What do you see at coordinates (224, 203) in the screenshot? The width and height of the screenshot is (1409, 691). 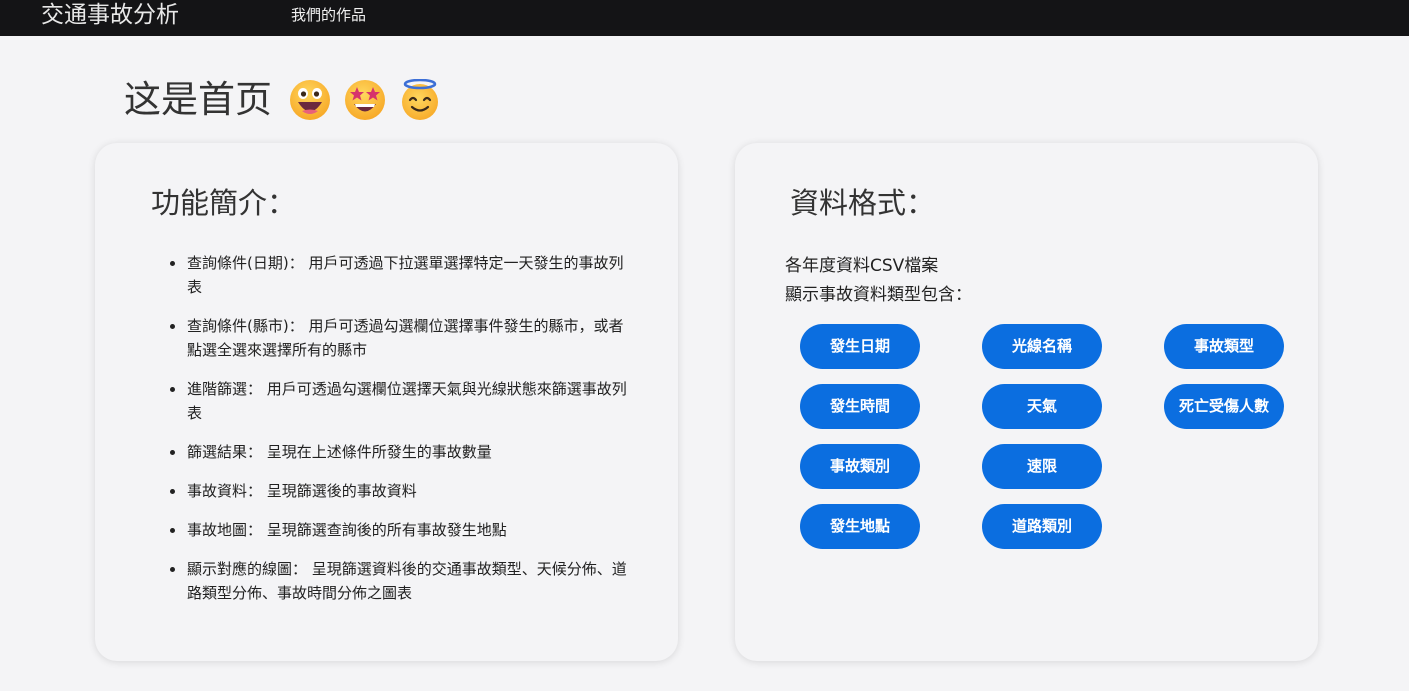 I see `features-heading: 功能簡介：` at bounding box center [224, 203].